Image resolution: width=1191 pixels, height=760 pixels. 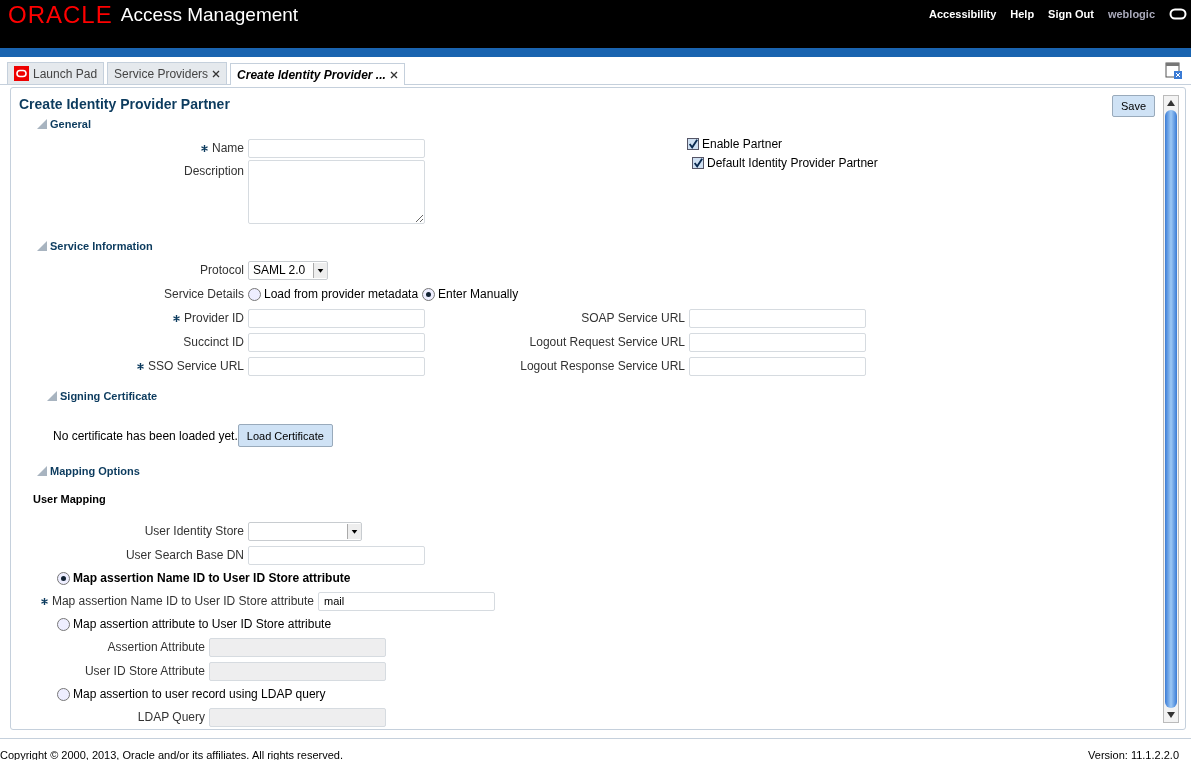 I want to click on user-name: weblogic, so click(x=1131, y=14).